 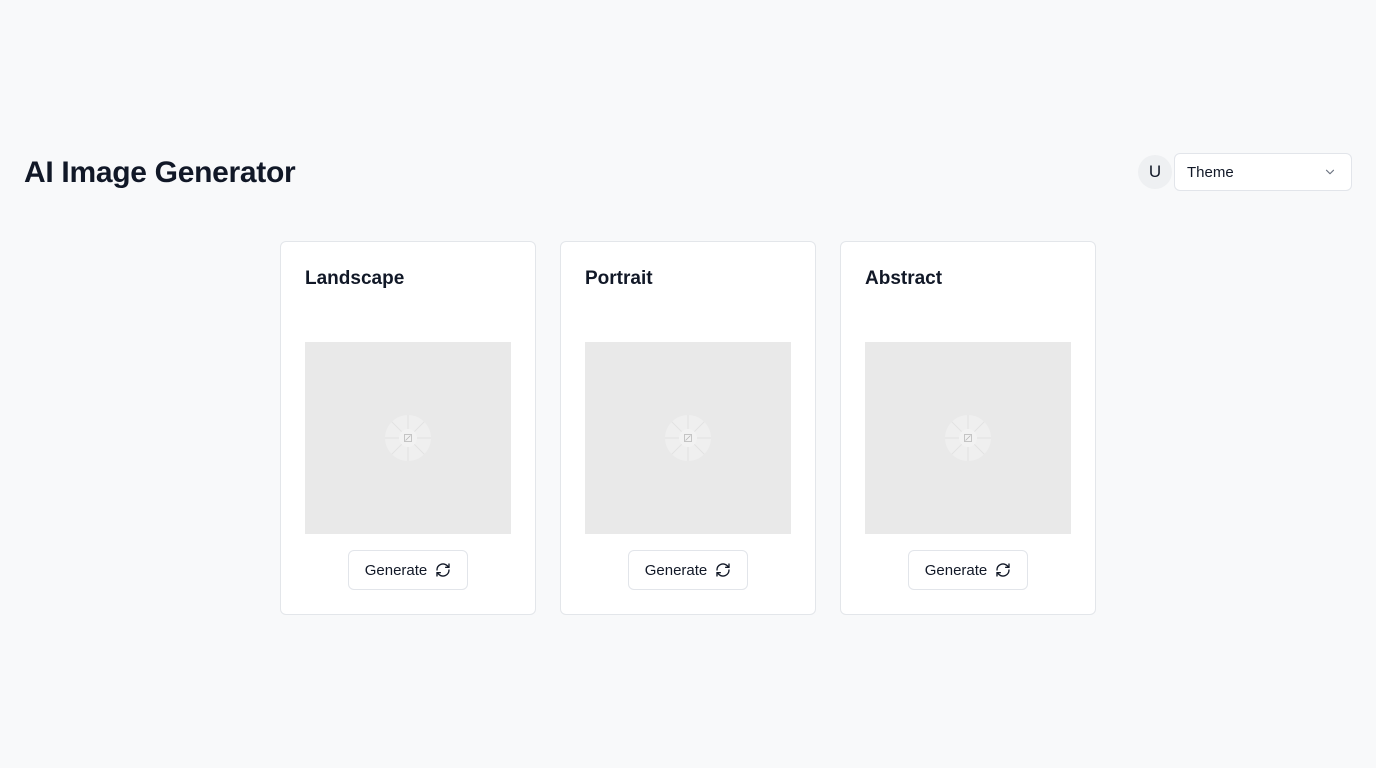 I want to click on image-card-landscape: Landscape Generate, so click(x=408, y=428).